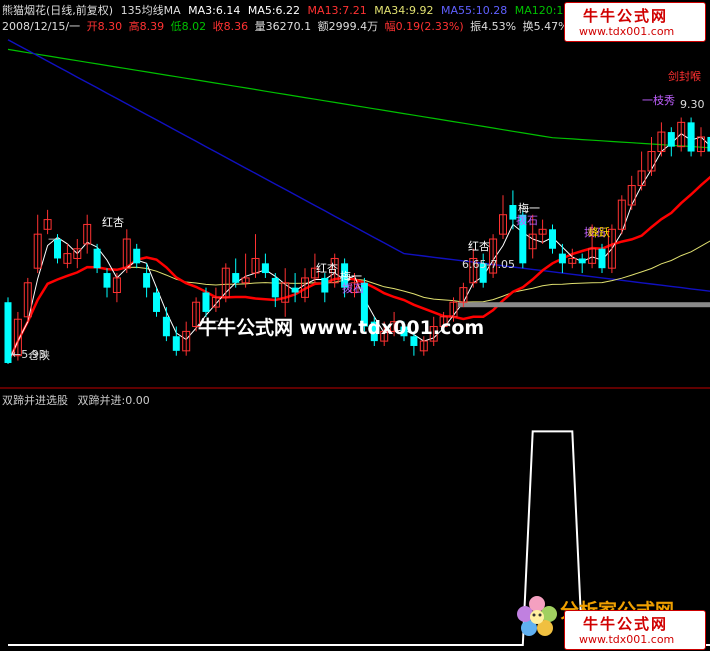 Image resolution: width=710 pixels, height=651 pixels. What do you see at coordinates (230, 26) in the screenshot?
I see `quote-close: 收8.36` at bounding box center [230, 26].